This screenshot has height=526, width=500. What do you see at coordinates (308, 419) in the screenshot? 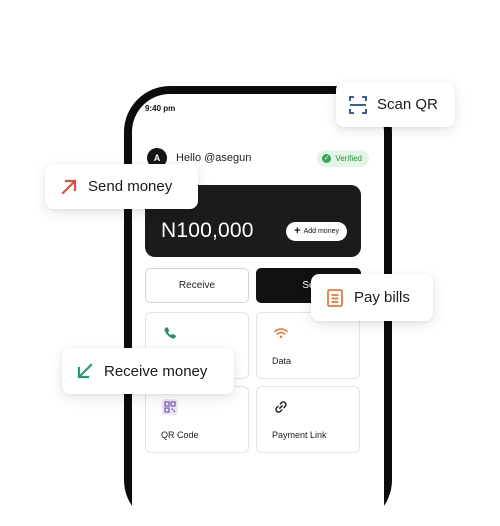
I see `tile-payment-link: Payment Link` at bounding box center [308, 419].